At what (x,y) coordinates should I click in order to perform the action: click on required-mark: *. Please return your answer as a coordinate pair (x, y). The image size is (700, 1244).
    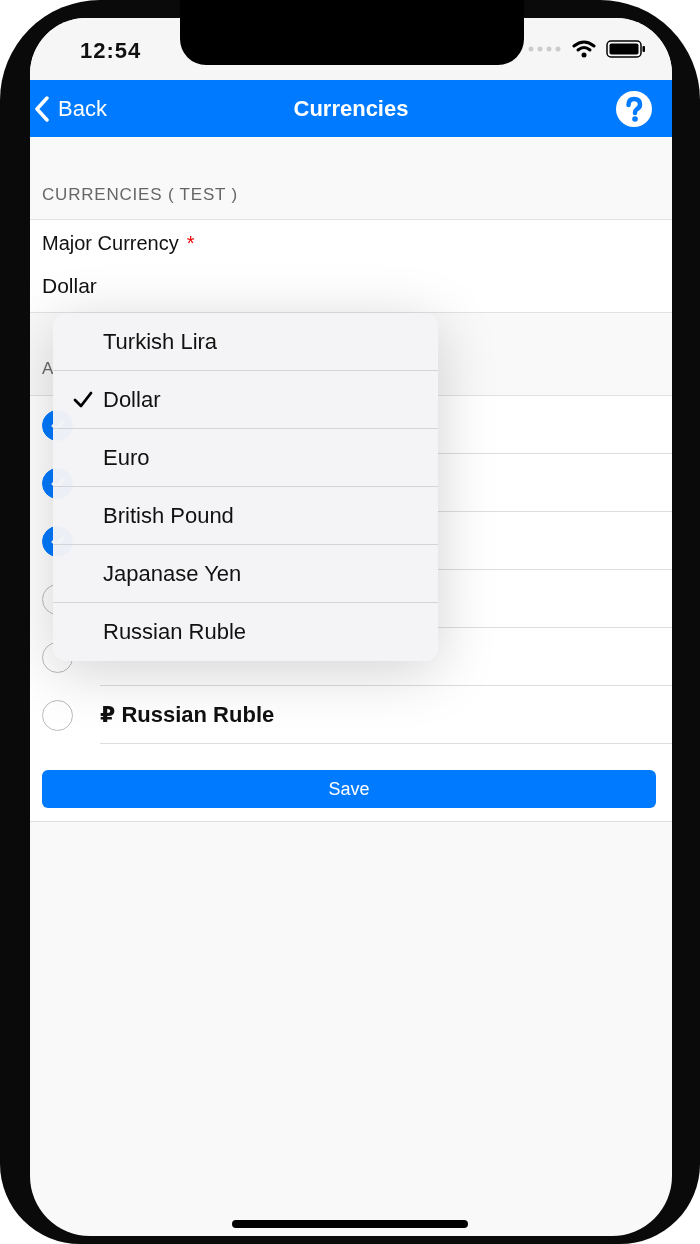
    Looking at the image, I should click on (190, 243).